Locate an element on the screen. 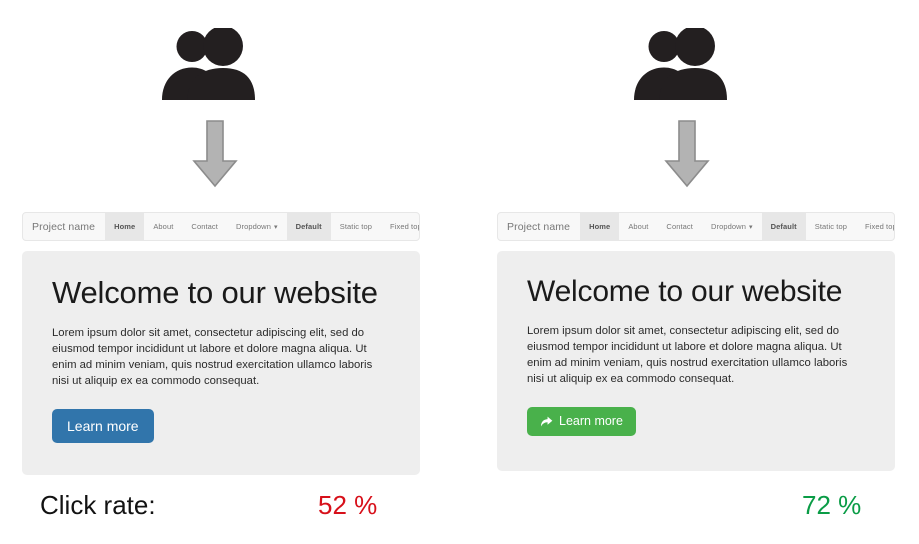  users-icon-wrap-b is located at coordinates (678, 64).